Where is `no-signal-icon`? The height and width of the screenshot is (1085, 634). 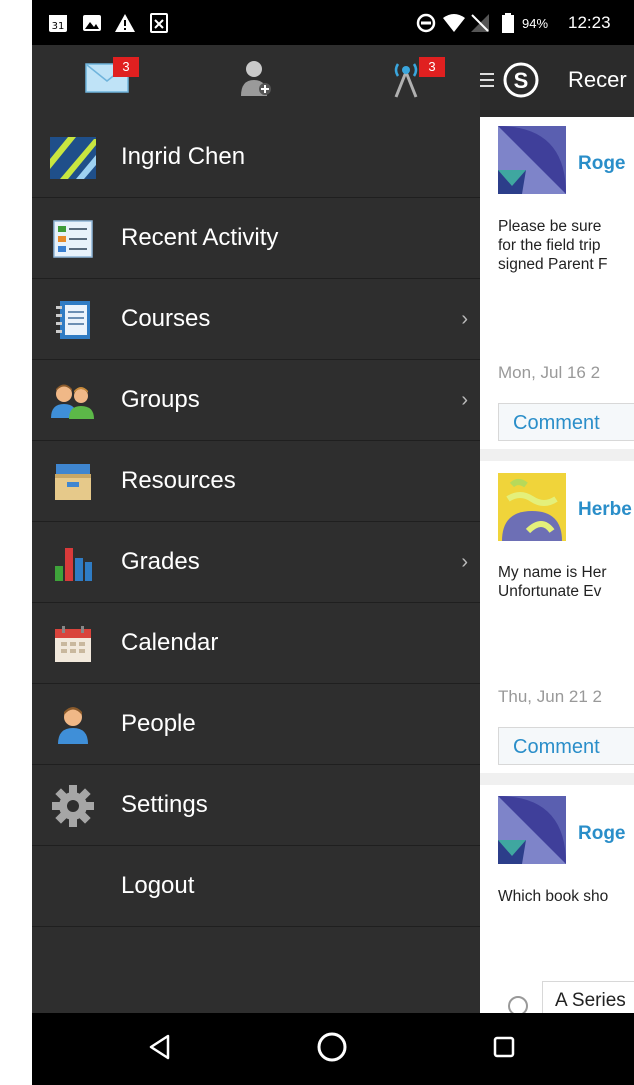 no-signal-icon is located at coordinates (480, 23).